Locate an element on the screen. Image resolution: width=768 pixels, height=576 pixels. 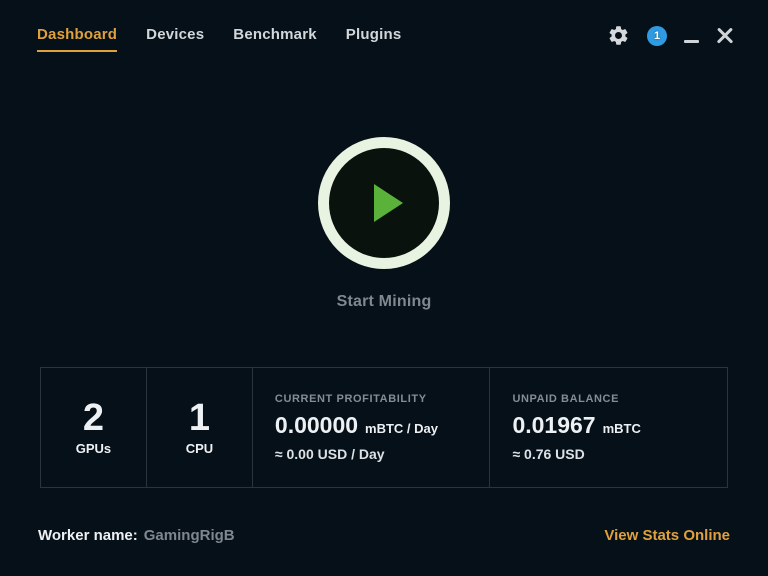
close-icon is located at coordinates (725, 36).